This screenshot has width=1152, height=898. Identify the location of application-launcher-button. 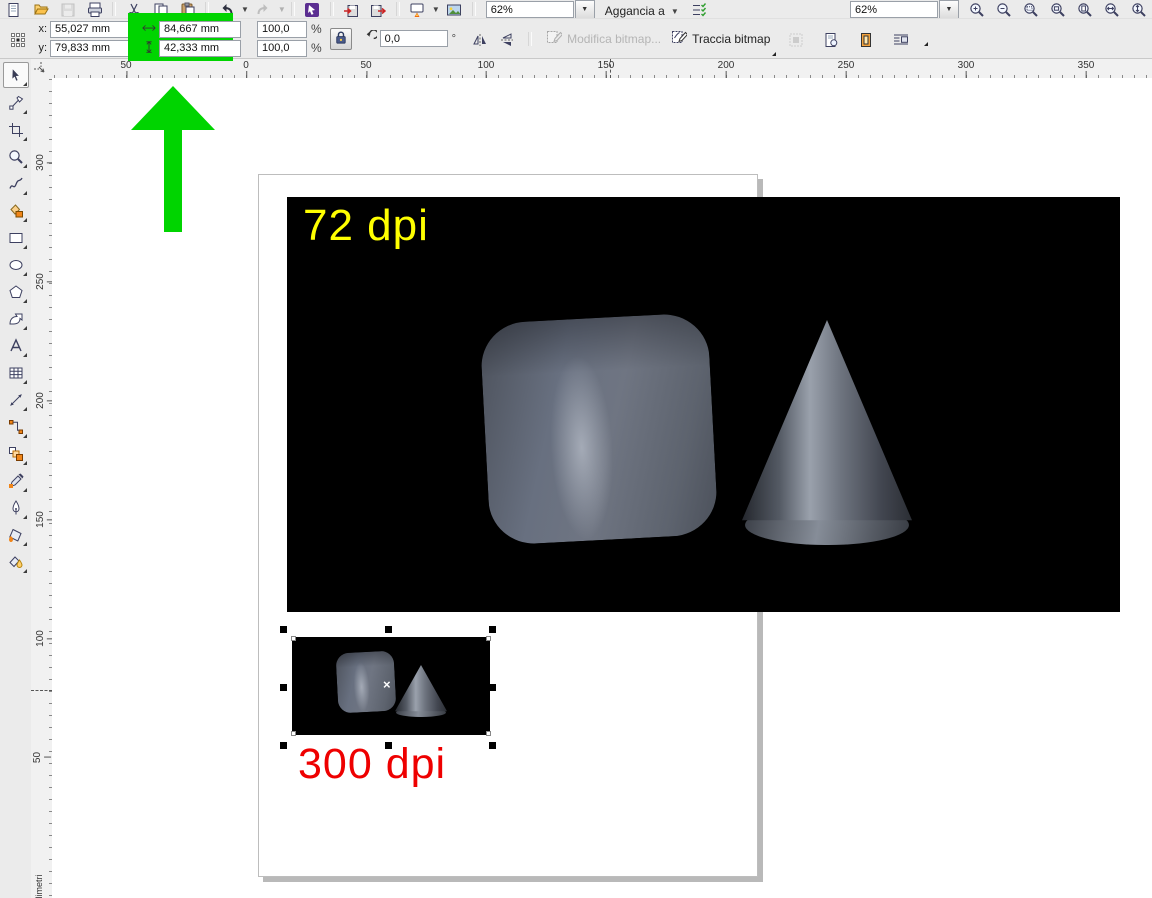
(417, 9).